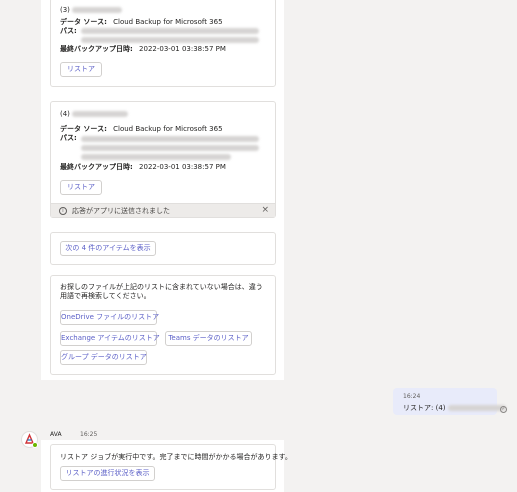  I want to click on result-3-source-row: データ ソース: Cloud Backup for Microsoft 365, so click(141, 22).